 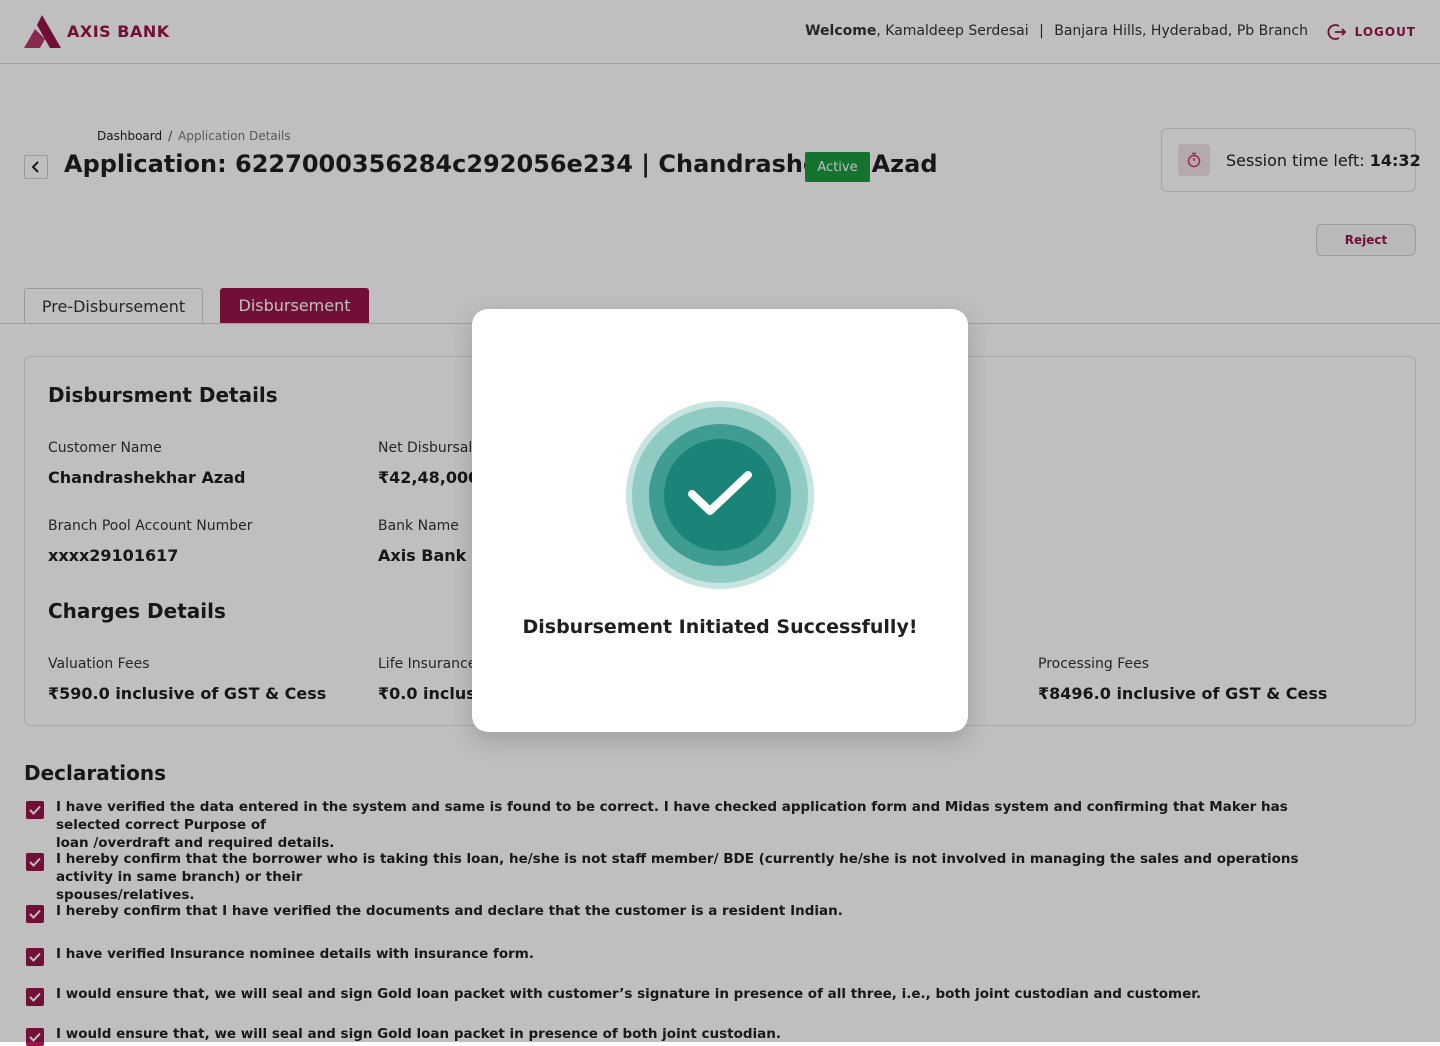 I want to click on success-message: Disbursement Initiated Successfully!, so click(x=720, y=627).